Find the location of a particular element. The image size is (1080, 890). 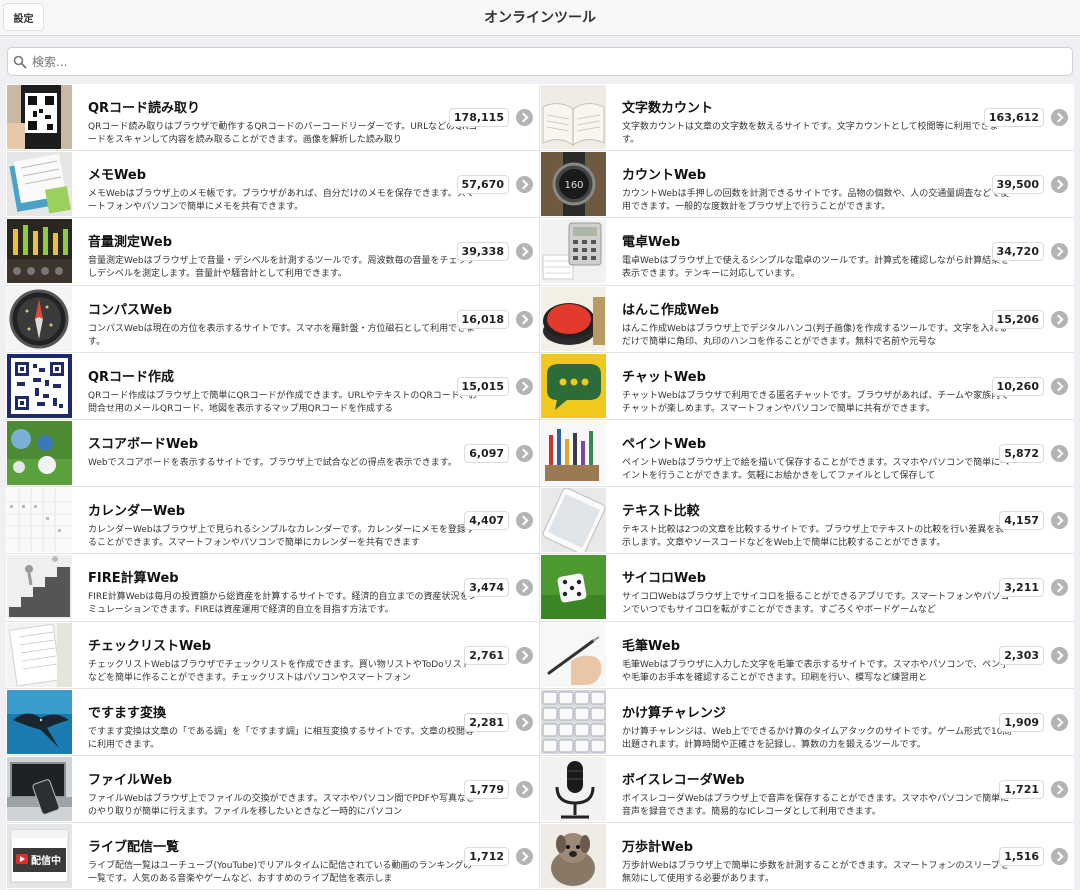

tool-title: ですます変換 is located at coordinates (127, 713).